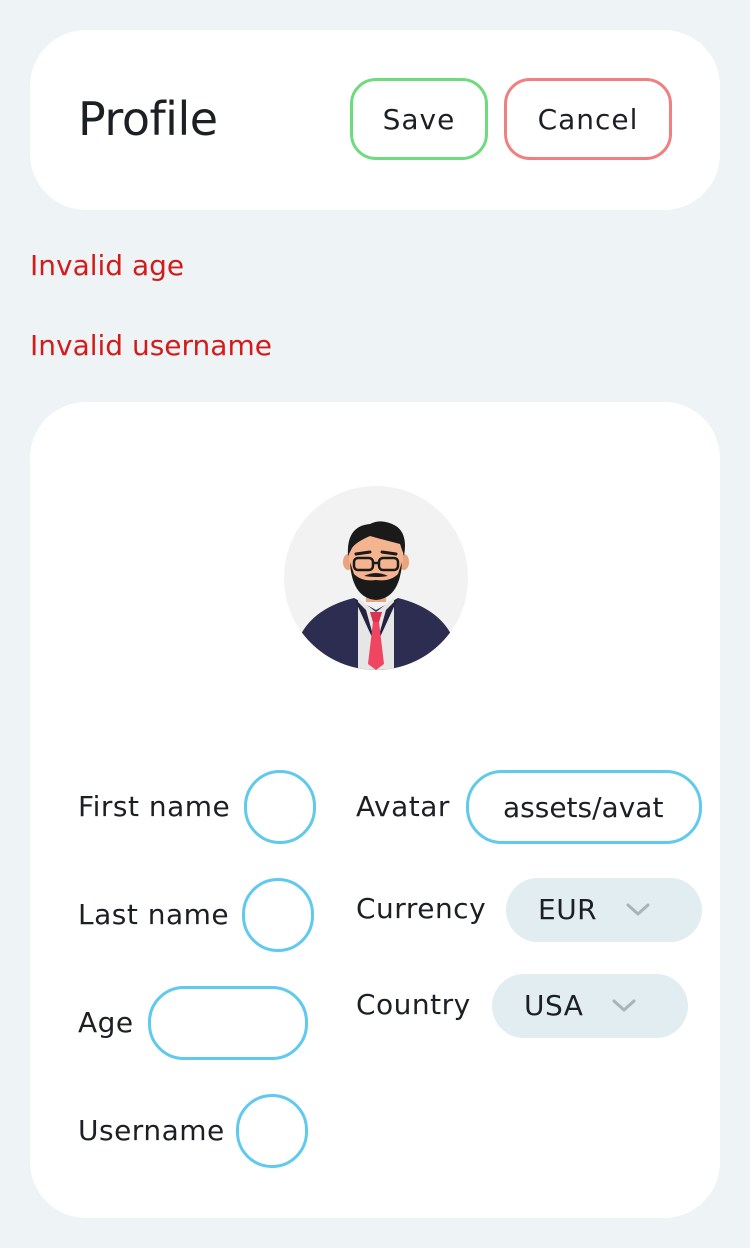 The width and height of the screenshot is (750, 1248). Describe the element at coordinates (280, 807) in the screenshot. I see `first-name-input` at that location.